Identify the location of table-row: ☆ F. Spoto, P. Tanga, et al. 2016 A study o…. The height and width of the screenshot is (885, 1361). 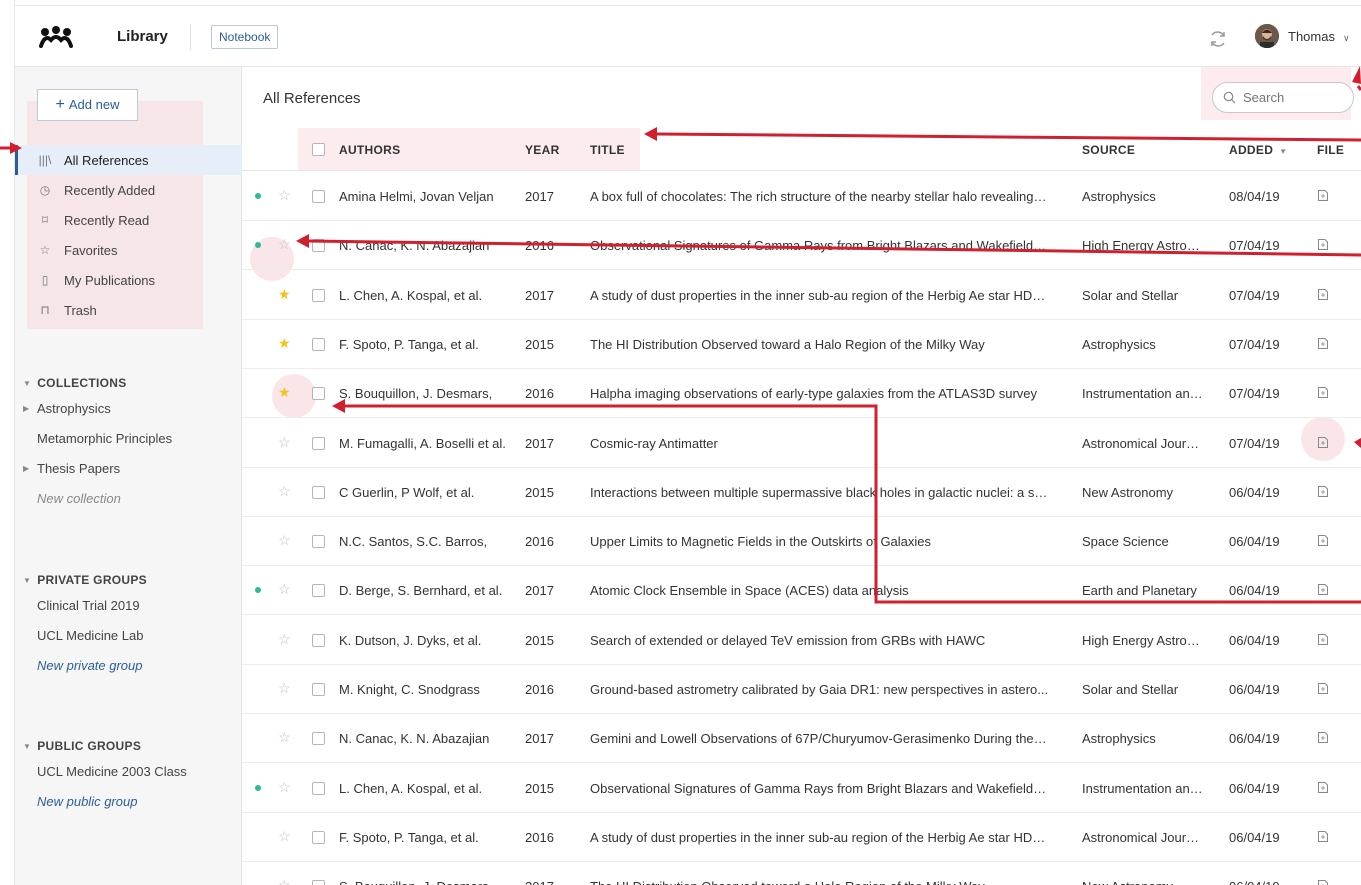
(801, 837).